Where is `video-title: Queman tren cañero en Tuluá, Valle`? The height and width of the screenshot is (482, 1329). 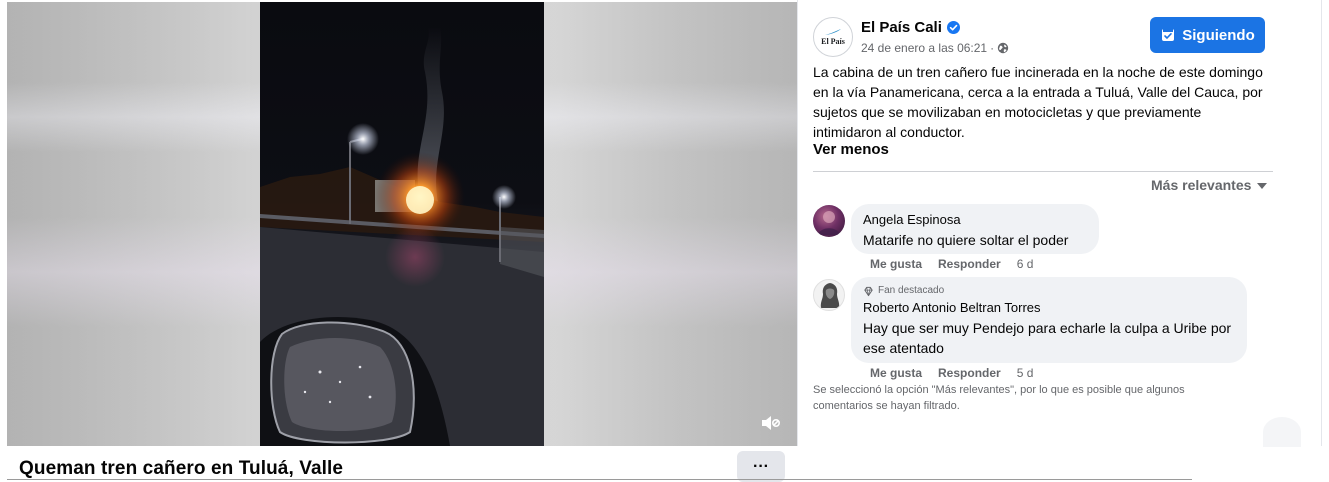 video-title: Queman tren cañero en Tuluá, Valle is located at coordinates (181, 468).